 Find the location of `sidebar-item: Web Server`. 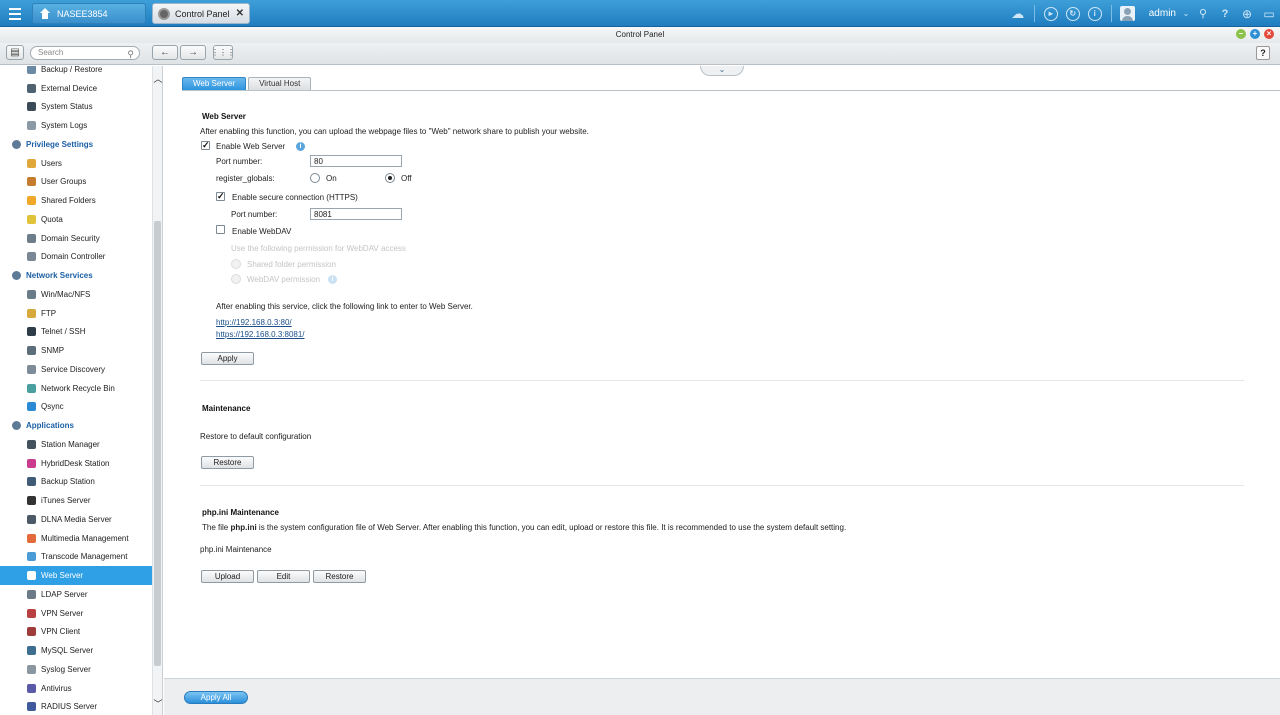

sidebar-item: Web Server is located at coordinates (76, 575).